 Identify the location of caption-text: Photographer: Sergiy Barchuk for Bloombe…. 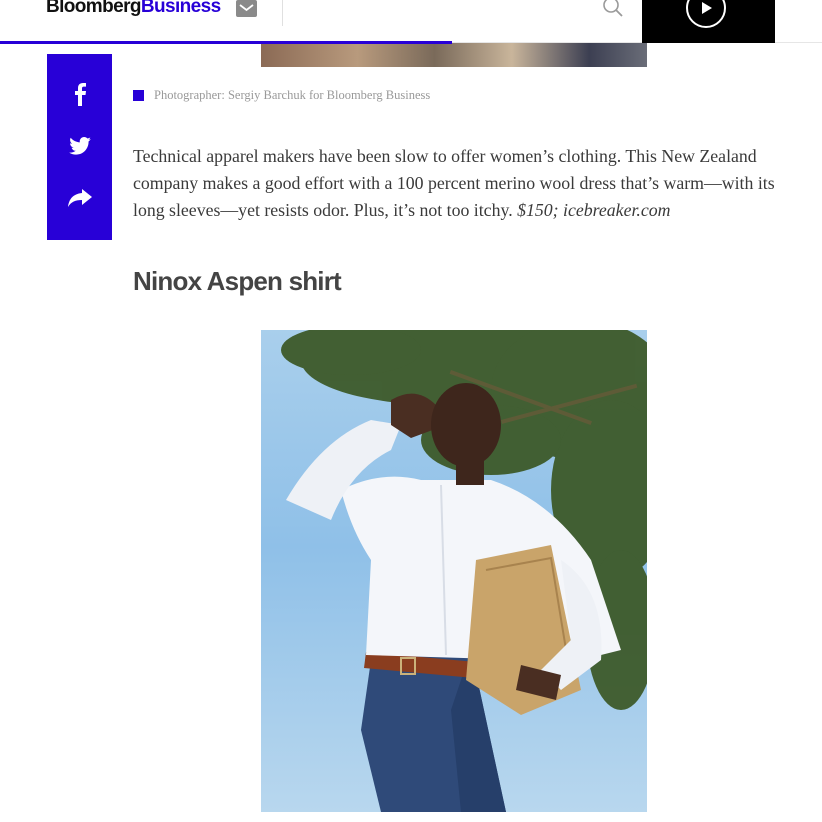
(292, 95).